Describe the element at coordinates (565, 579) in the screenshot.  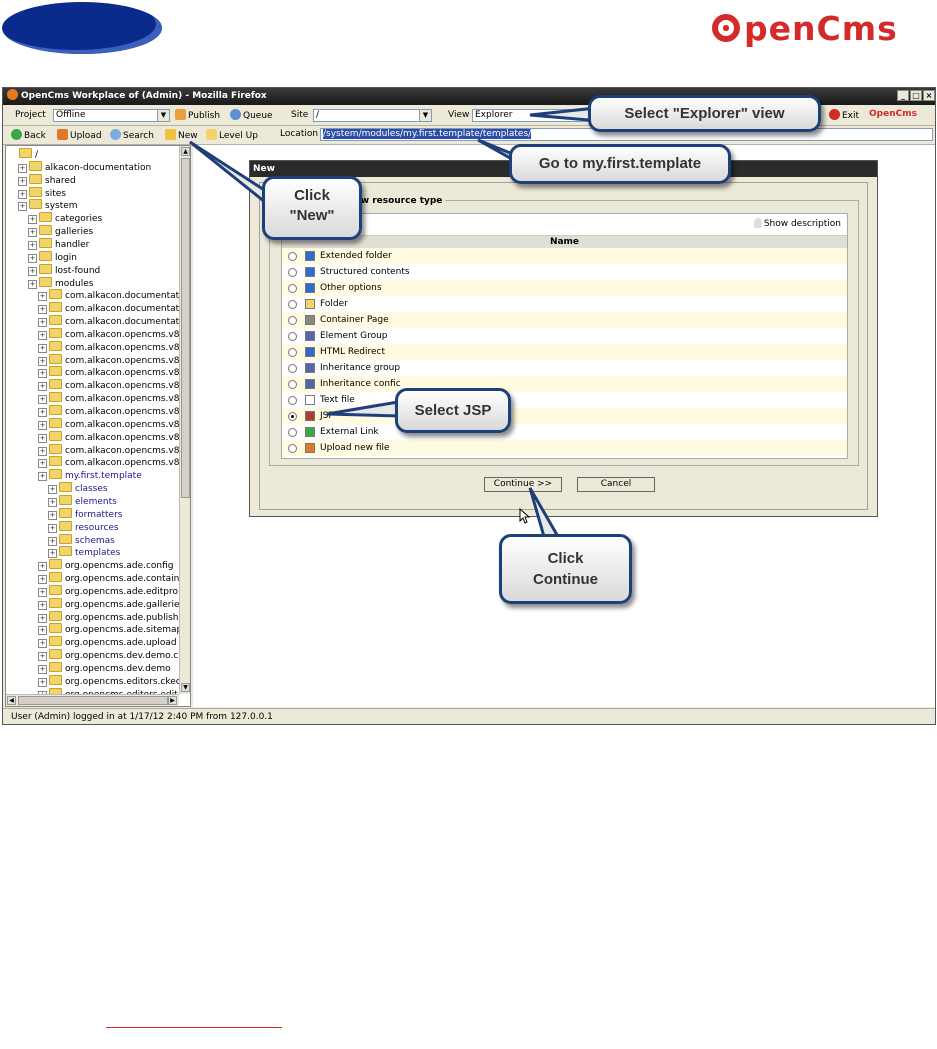
I see `callout-click-continue-line2: Continue` at that location.